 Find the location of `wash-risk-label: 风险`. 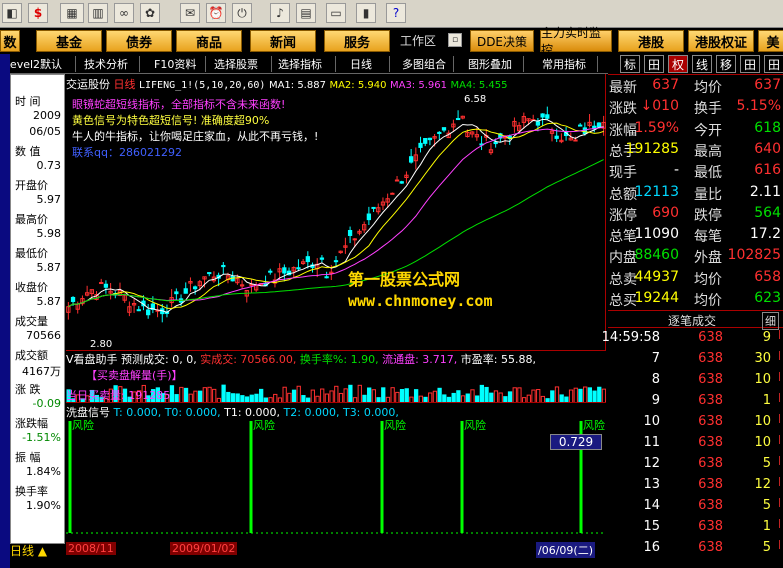

wash-risk-label: 风险 is located at coordinates (395, 425).